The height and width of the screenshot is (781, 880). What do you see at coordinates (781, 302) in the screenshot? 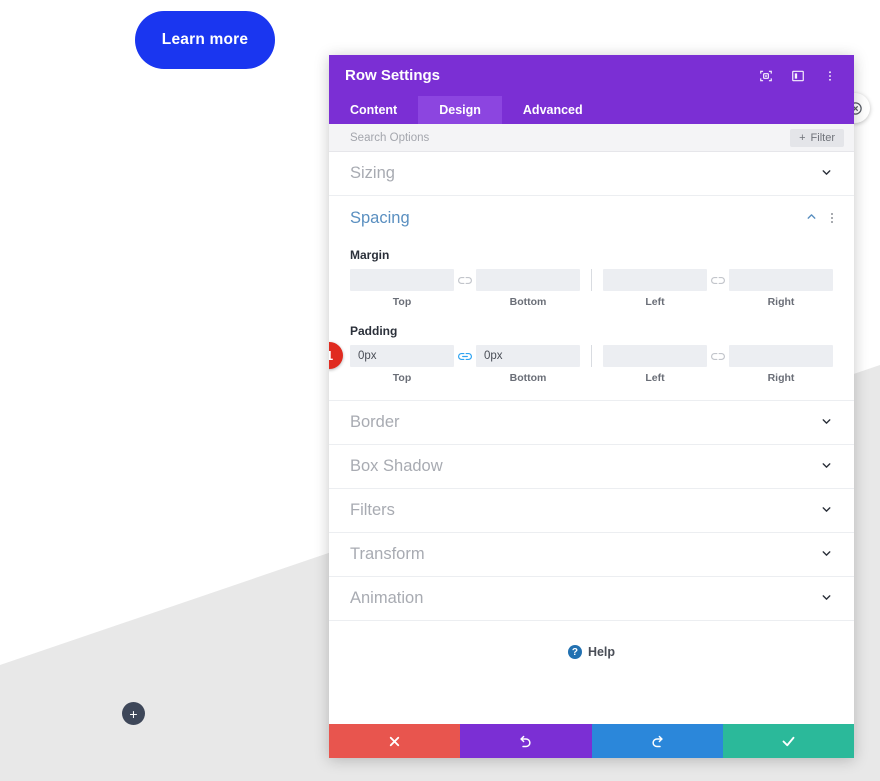
I see `margin-right-label: Right` at bounding box center [781, 302].